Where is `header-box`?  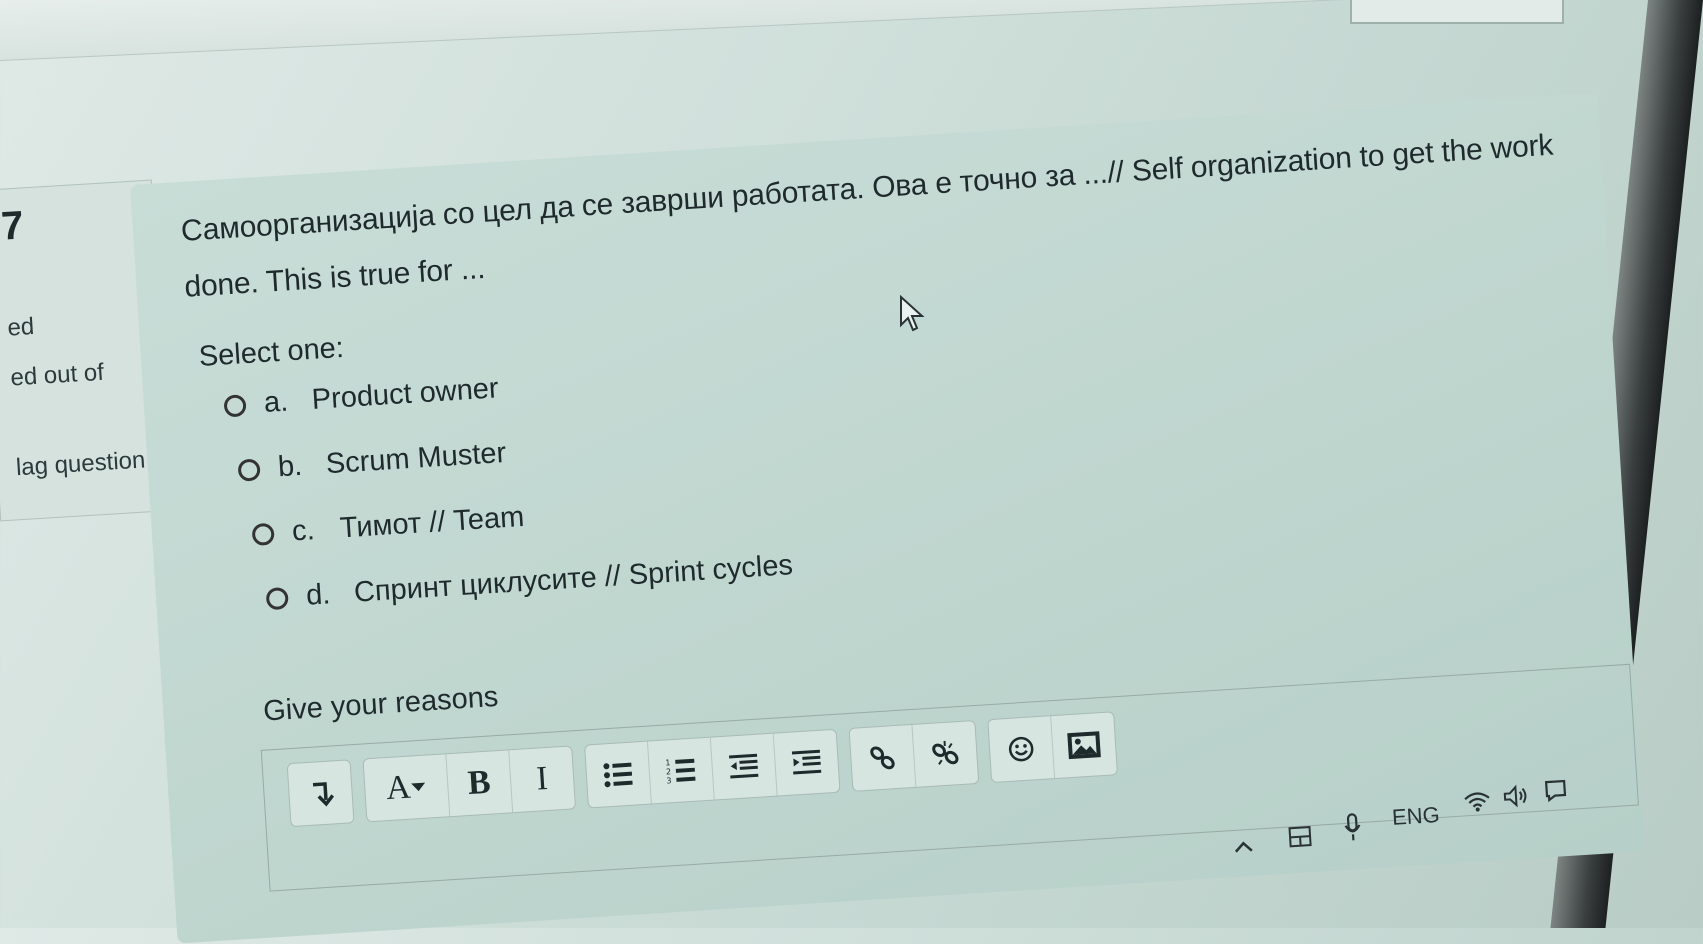
header-box is located at coordinates (1457, 12).